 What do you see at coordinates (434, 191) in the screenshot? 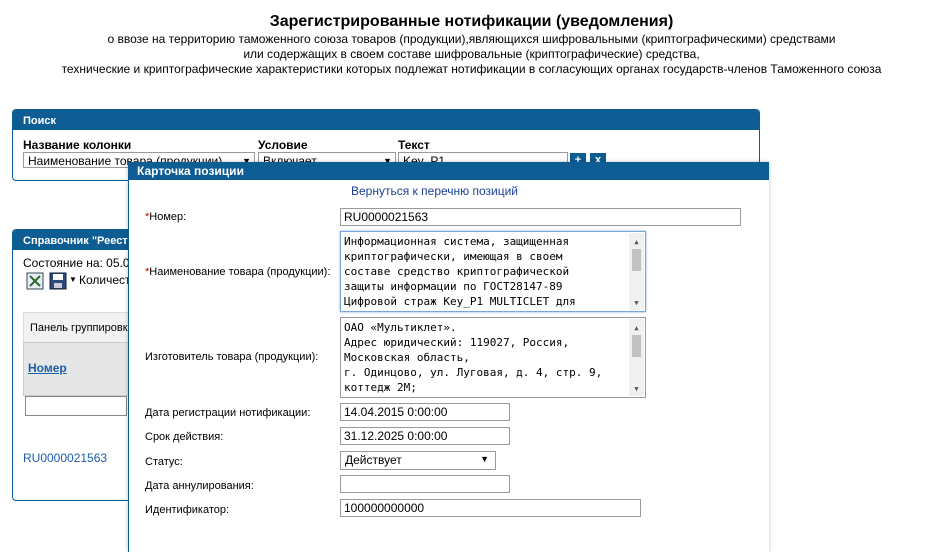
I see `back-to-list-link: Вернуться к перечню позиций` at bounding box center [434, 191].